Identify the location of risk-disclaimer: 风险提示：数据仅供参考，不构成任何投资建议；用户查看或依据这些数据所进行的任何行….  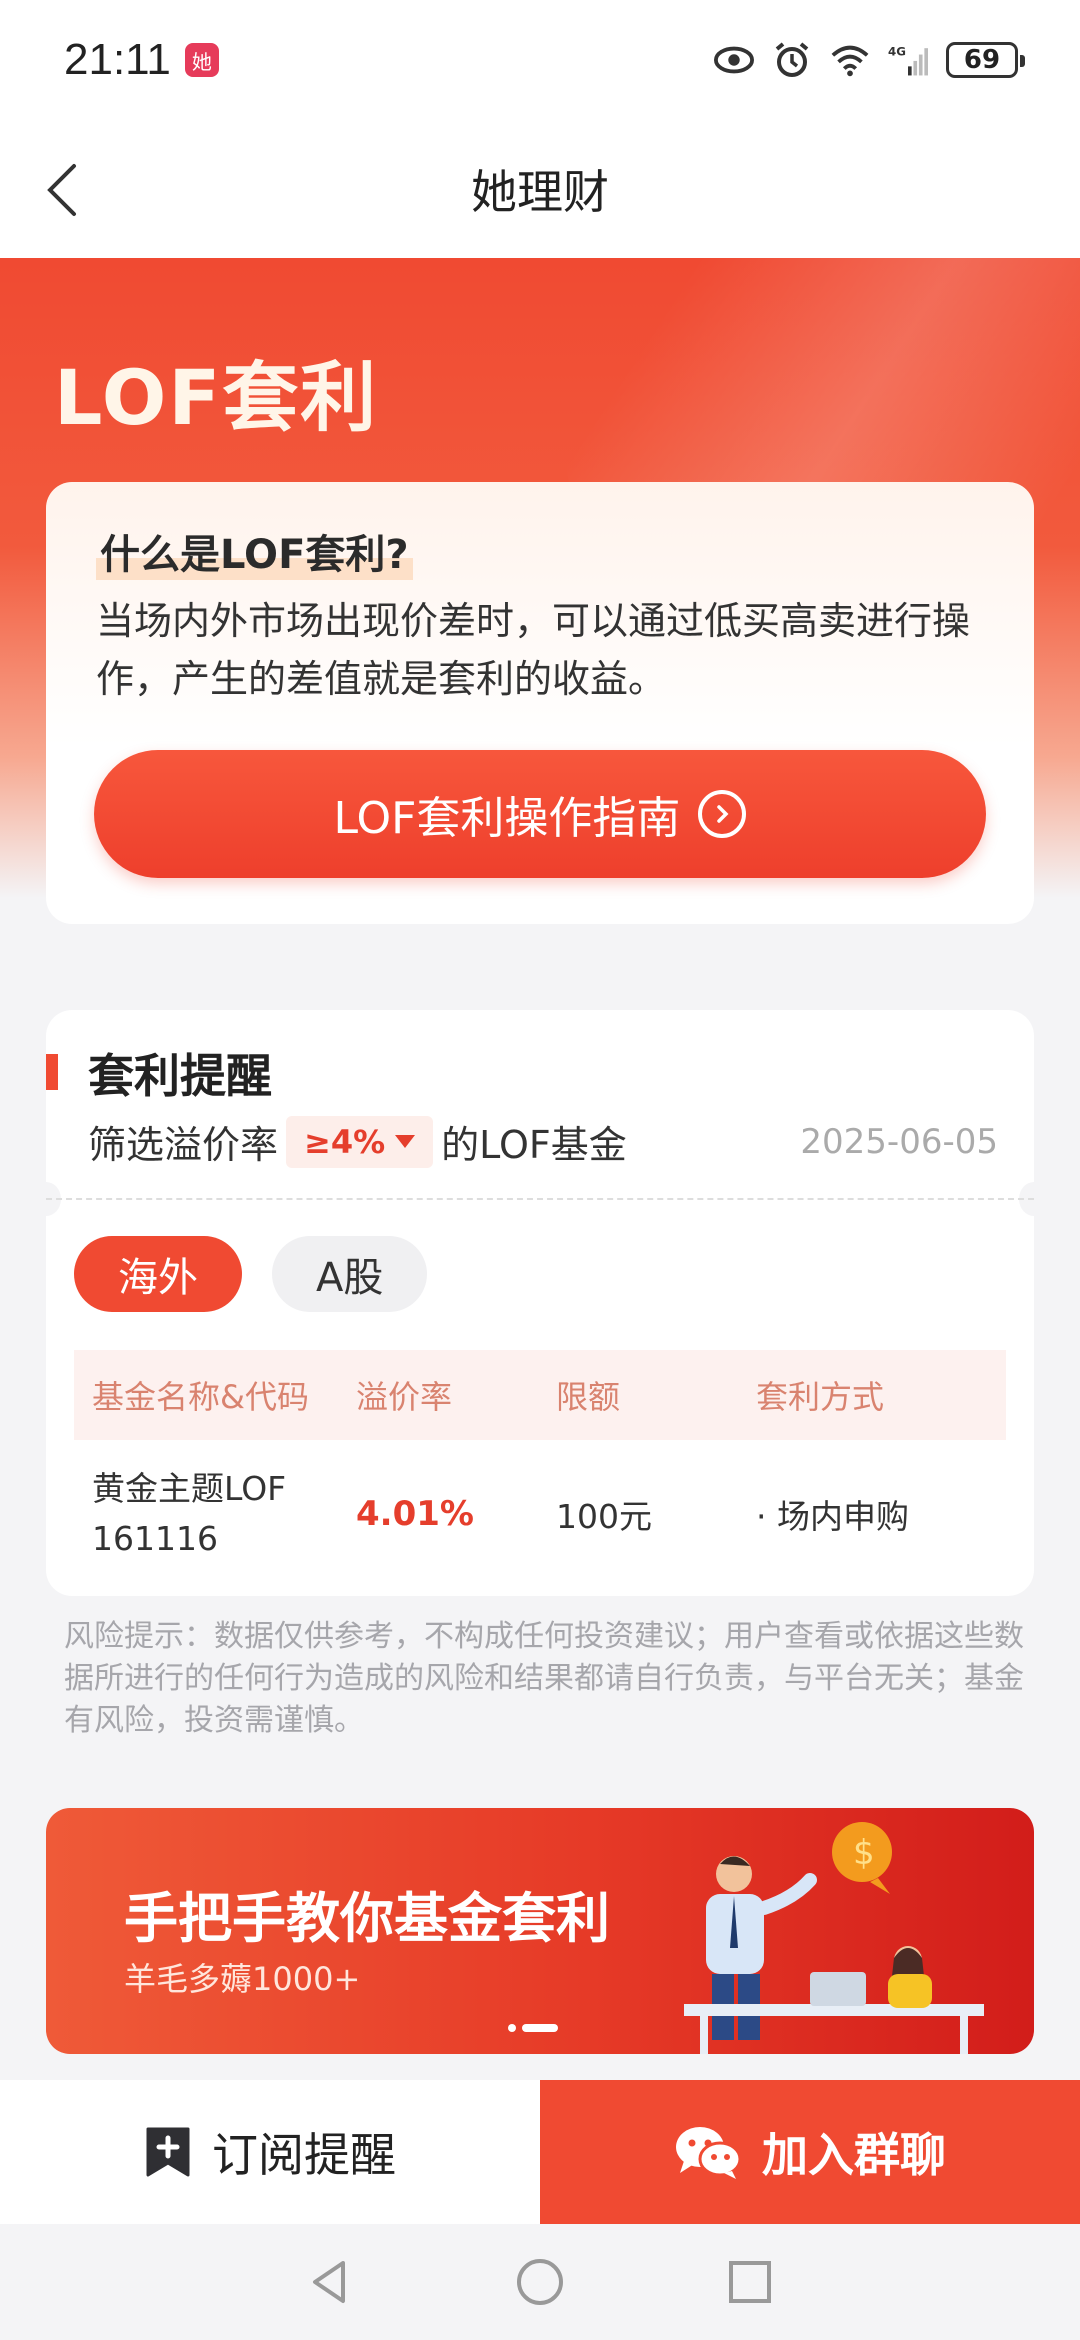
(544, 1678).